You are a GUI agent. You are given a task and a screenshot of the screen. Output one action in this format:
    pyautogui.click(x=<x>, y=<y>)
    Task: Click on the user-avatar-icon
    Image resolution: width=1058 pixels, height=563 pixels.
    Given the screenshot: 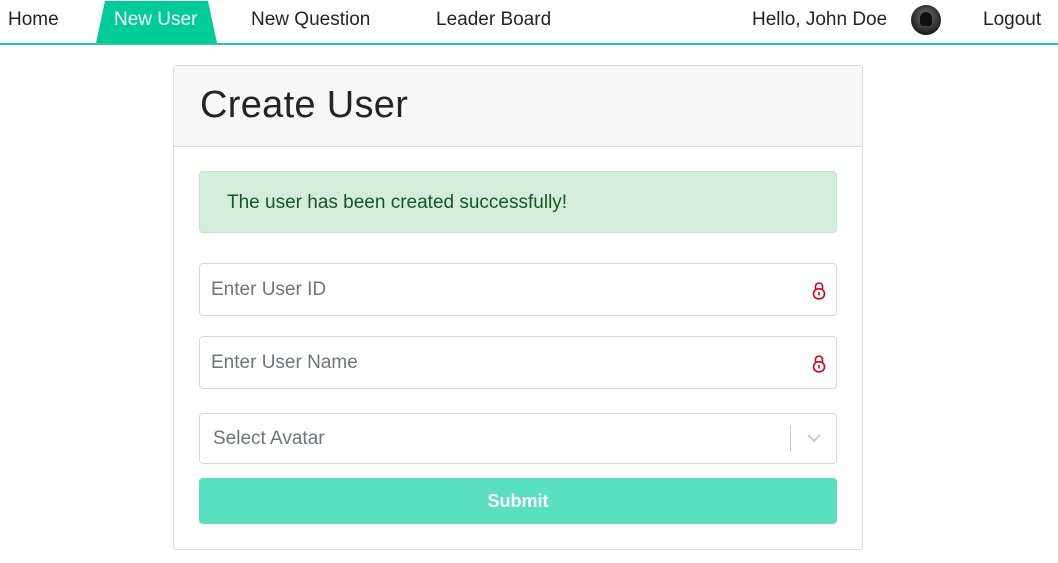 What is the action you would take?
    pyautogui.click(x=926, y=20)
    